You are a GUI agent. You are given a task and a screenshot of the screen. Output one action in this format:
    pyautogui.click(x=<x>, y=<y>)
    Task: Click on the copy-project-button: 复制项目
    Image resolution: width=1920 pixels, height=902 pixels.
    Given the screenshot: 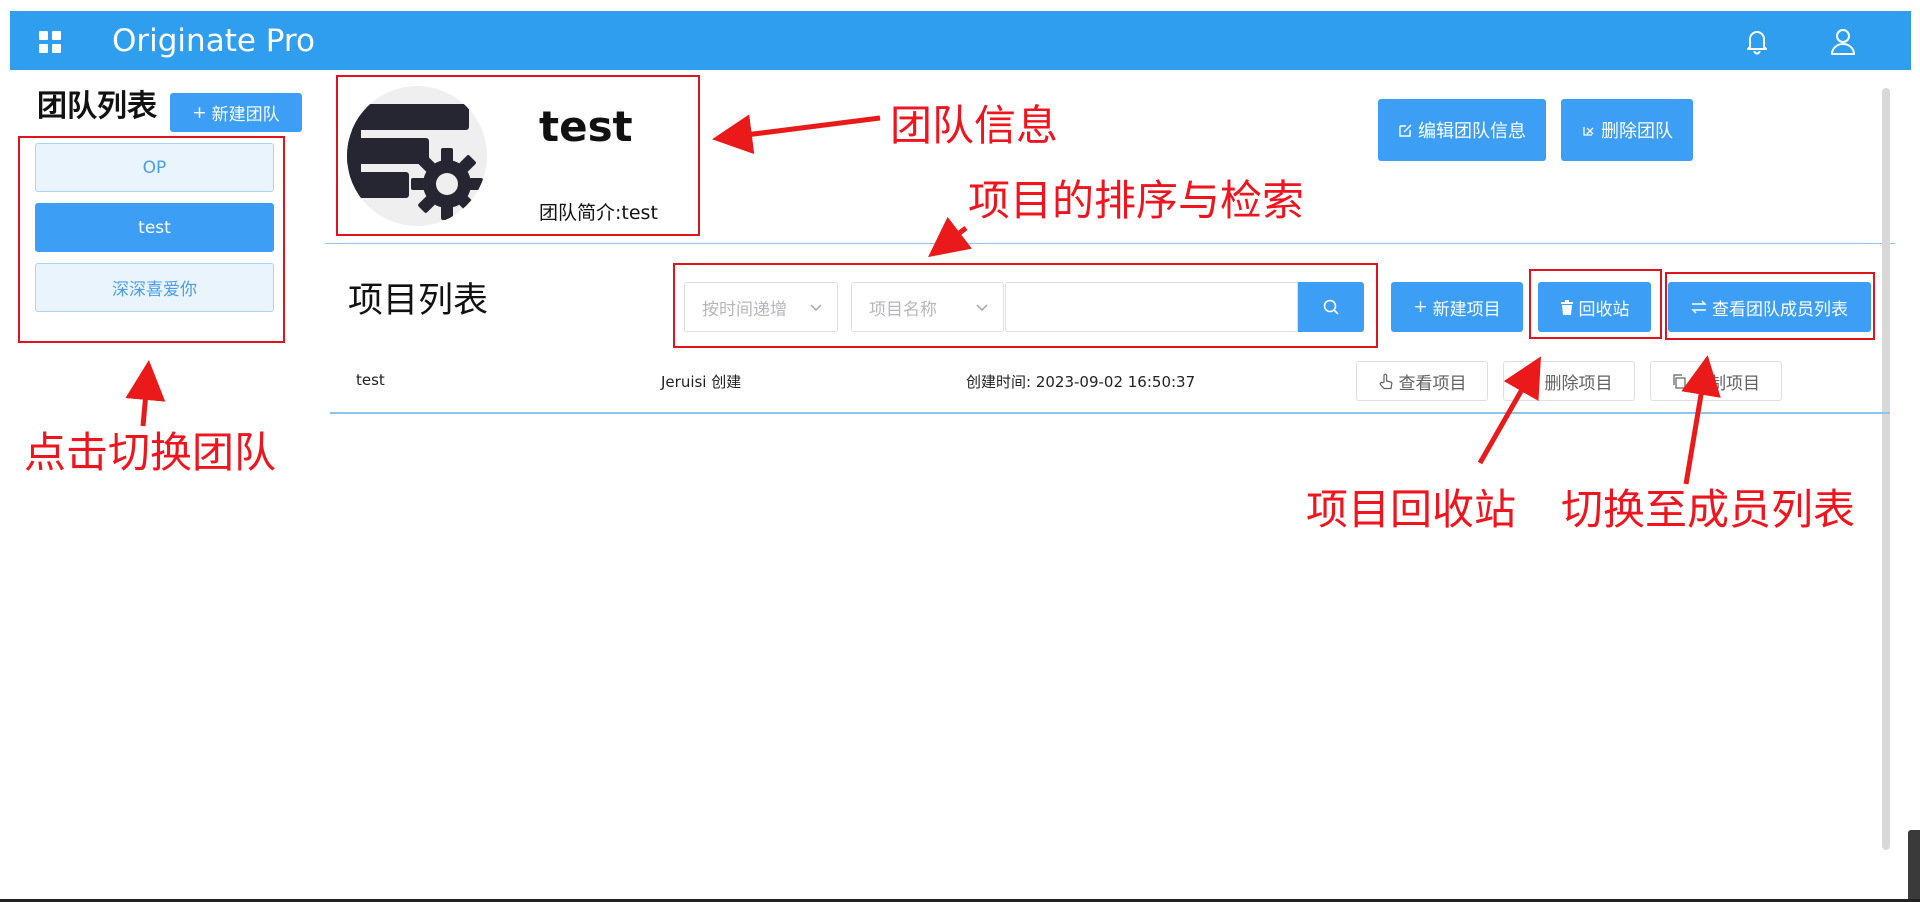 What is the action you would take?
    pyautogui.click(x=1716, y=381)
    